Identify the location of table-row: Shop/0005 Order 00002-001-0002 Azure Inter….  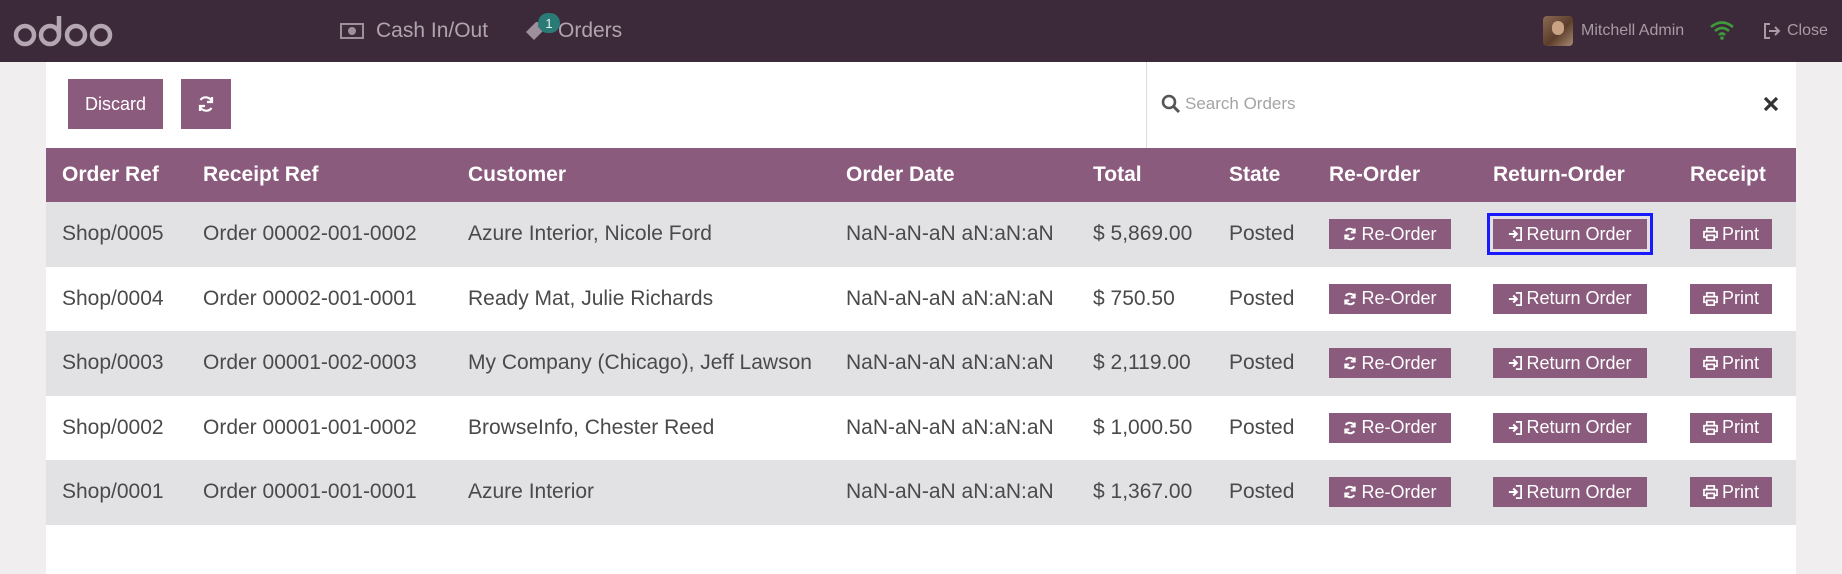
(921, 234).